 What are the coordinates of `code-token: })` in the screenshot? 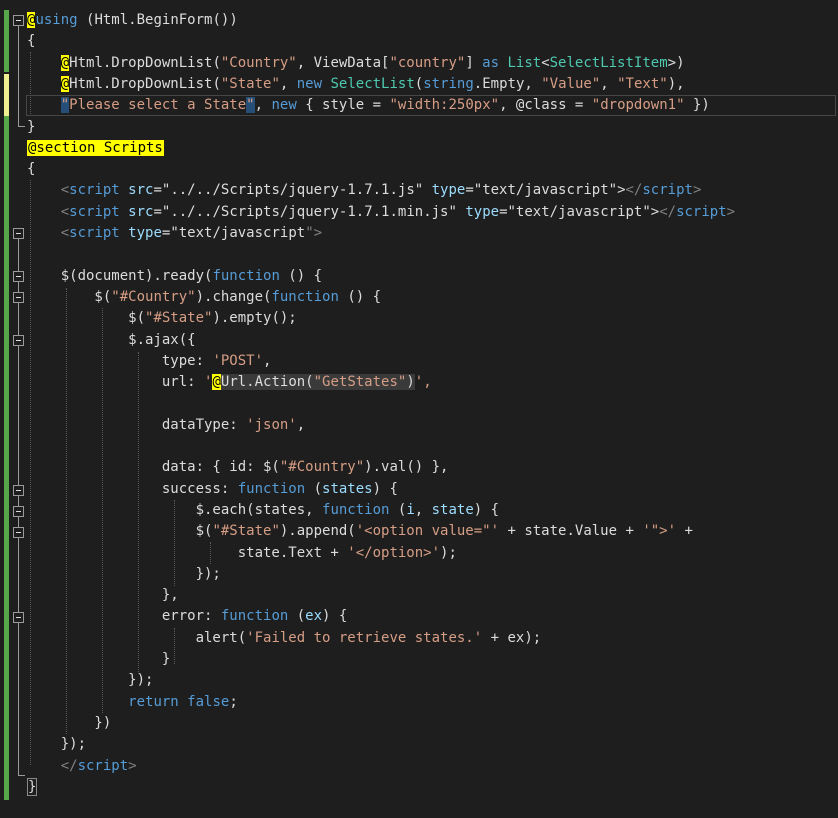 It's located at (69, 722).